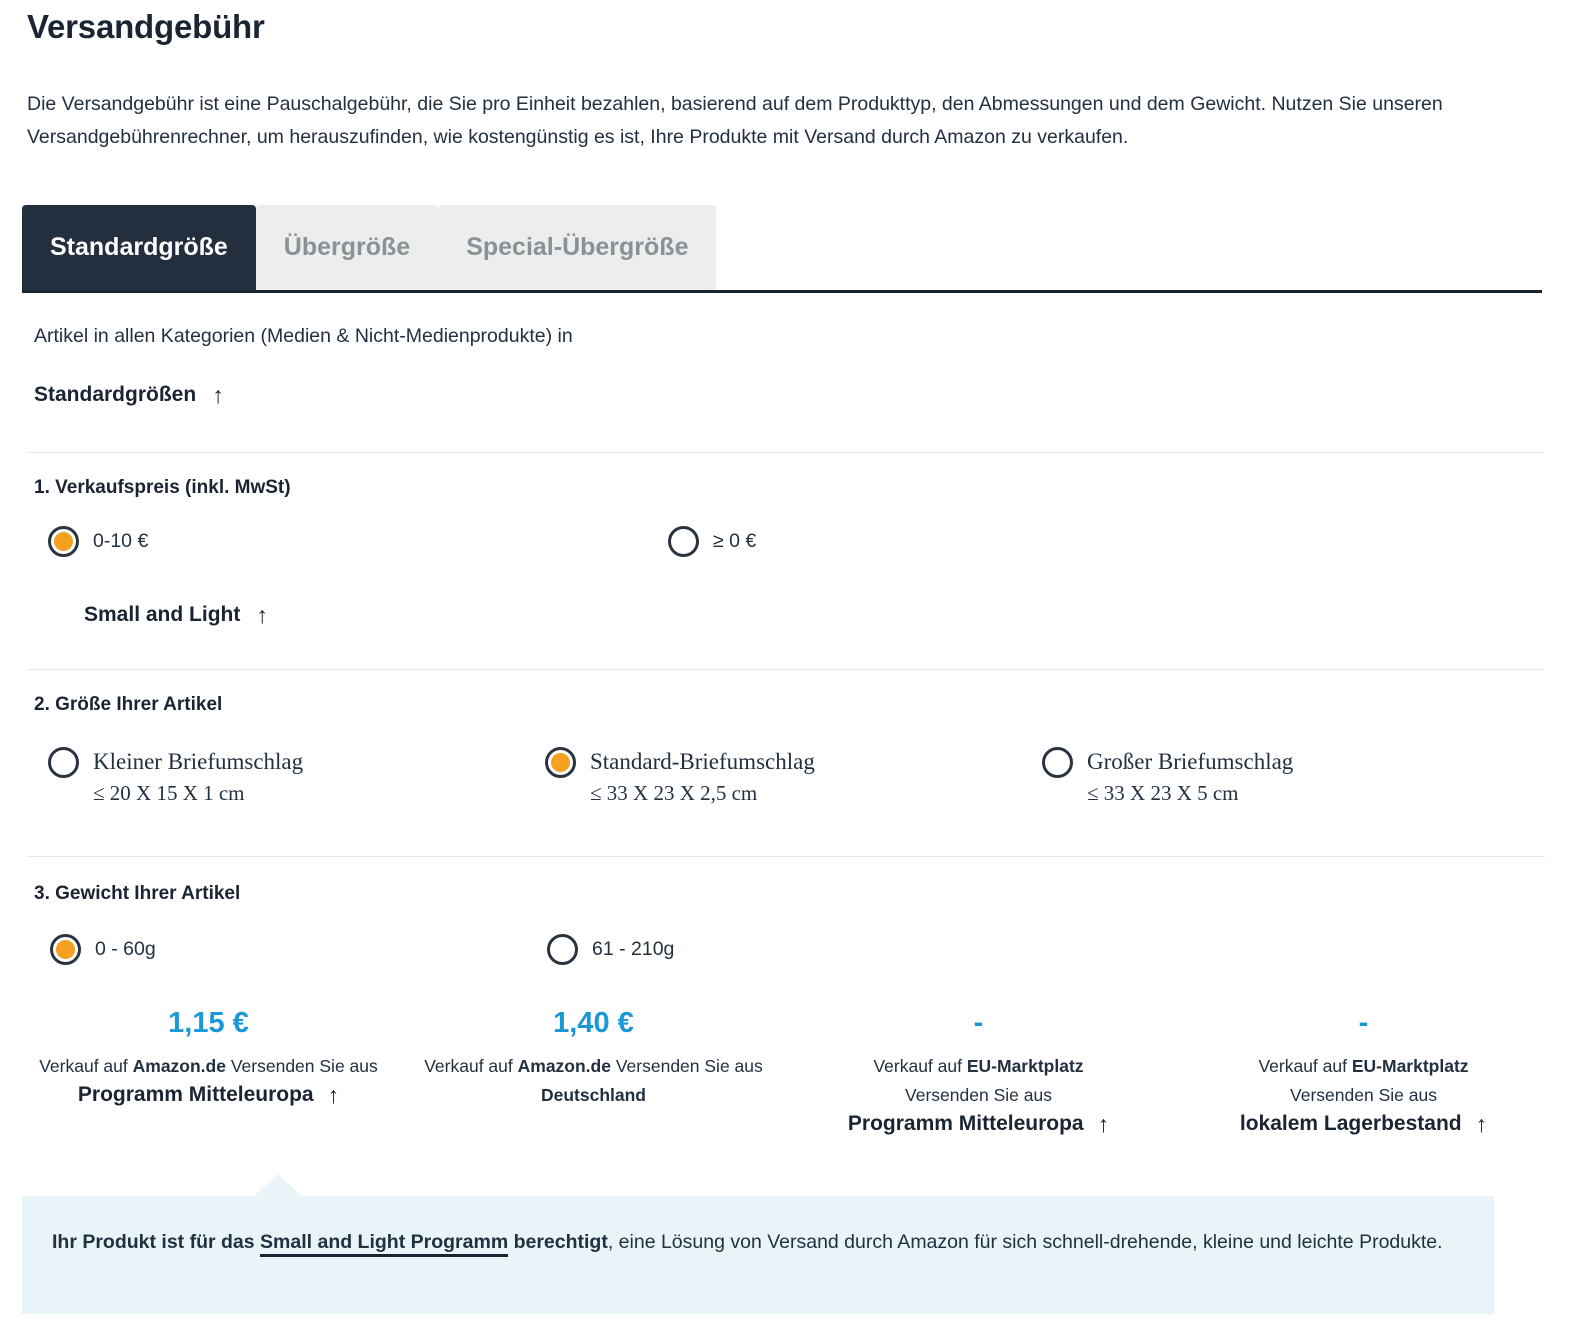  What do you see at coordinates (1190, 761) in the screenshot?
I see `radio-label: Großer Briefumschlag` at bounding box center [1190, 761].